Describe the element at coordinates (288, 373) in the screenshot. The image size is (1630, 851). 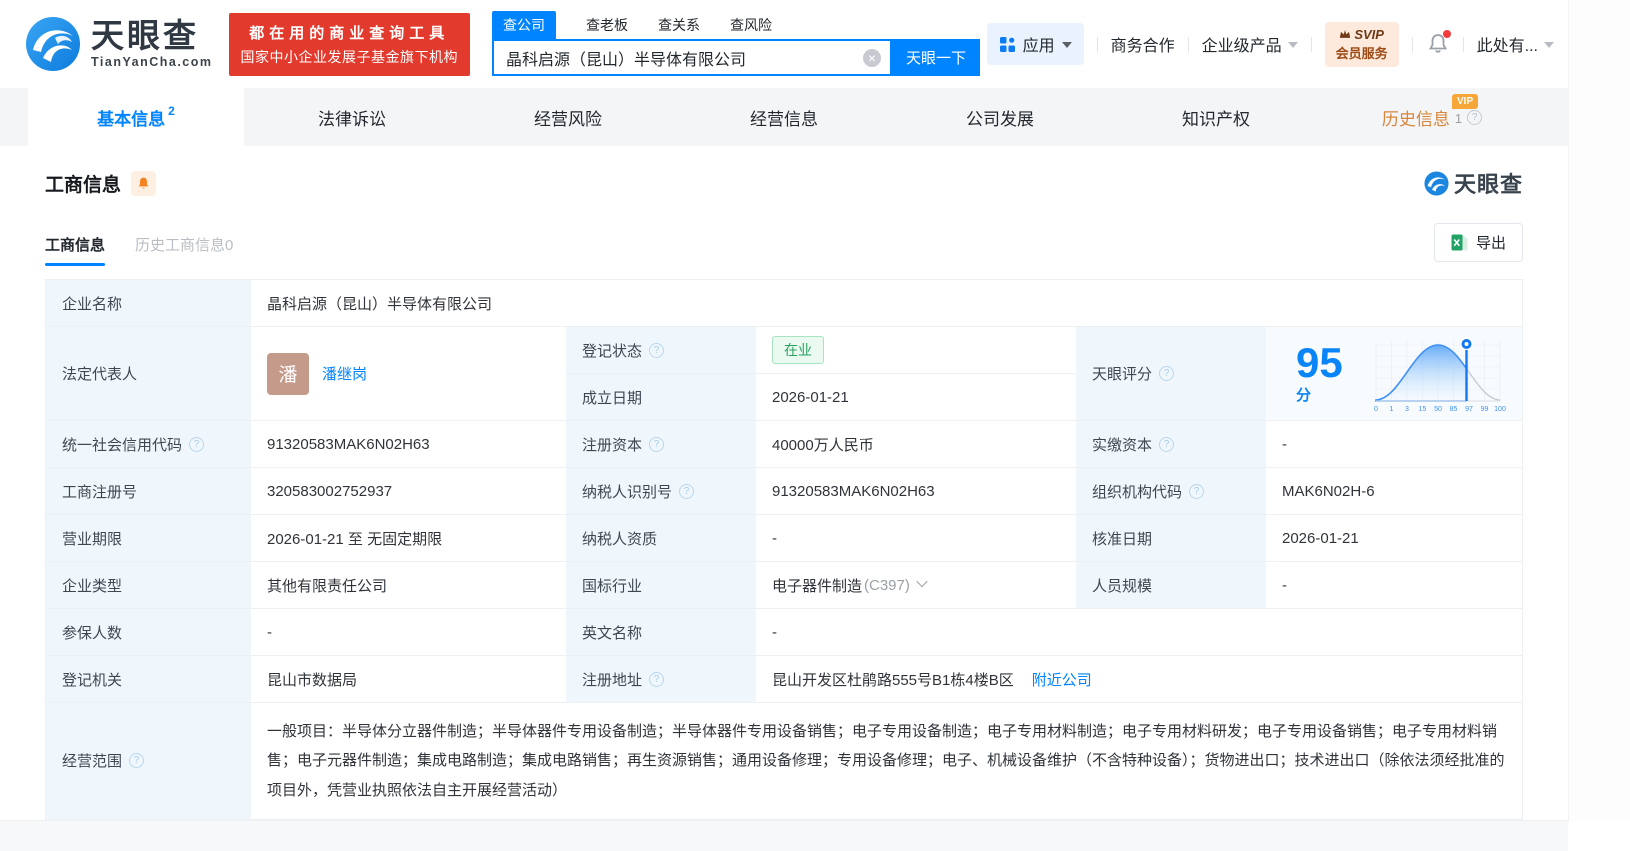
I see `legal-rep-avatar: 潘` at that location.